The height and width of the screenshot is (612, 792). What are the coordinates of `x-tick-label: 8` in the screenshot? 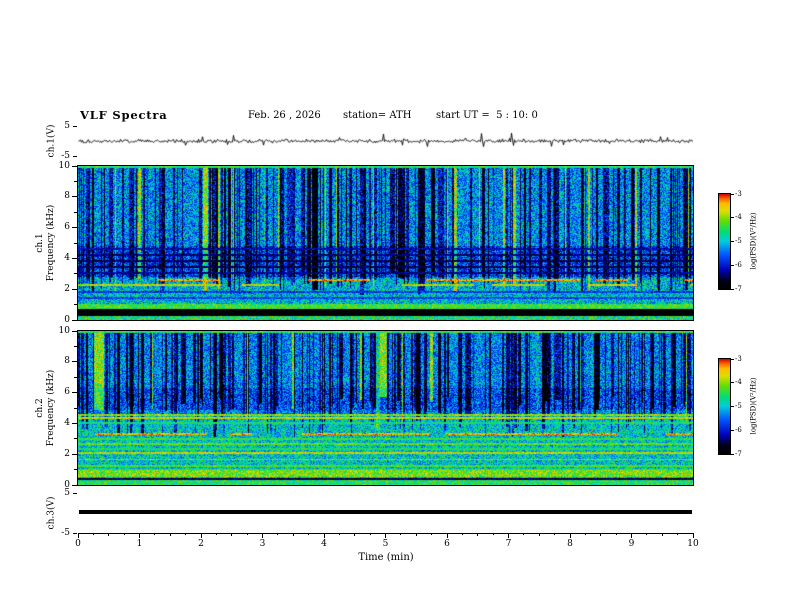 It's located at (570, 544).